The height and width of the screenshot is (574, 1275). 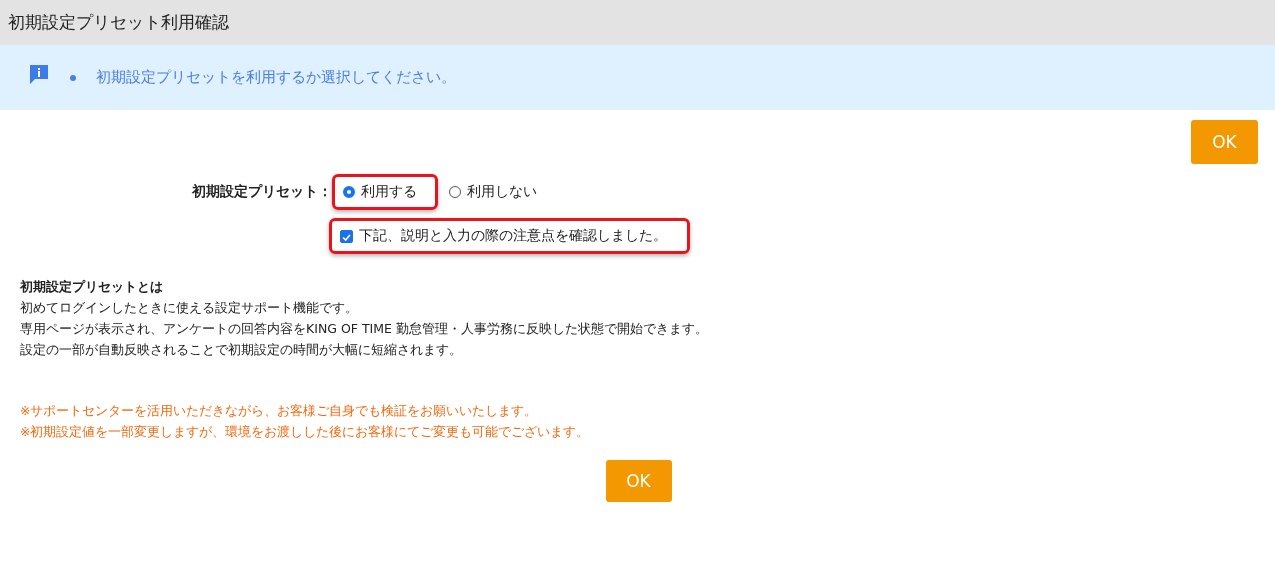 What do you see at coordinates (389, 192) in the screenshot?
I see `radio-label: 利用する` at bounding box center [389, 192].